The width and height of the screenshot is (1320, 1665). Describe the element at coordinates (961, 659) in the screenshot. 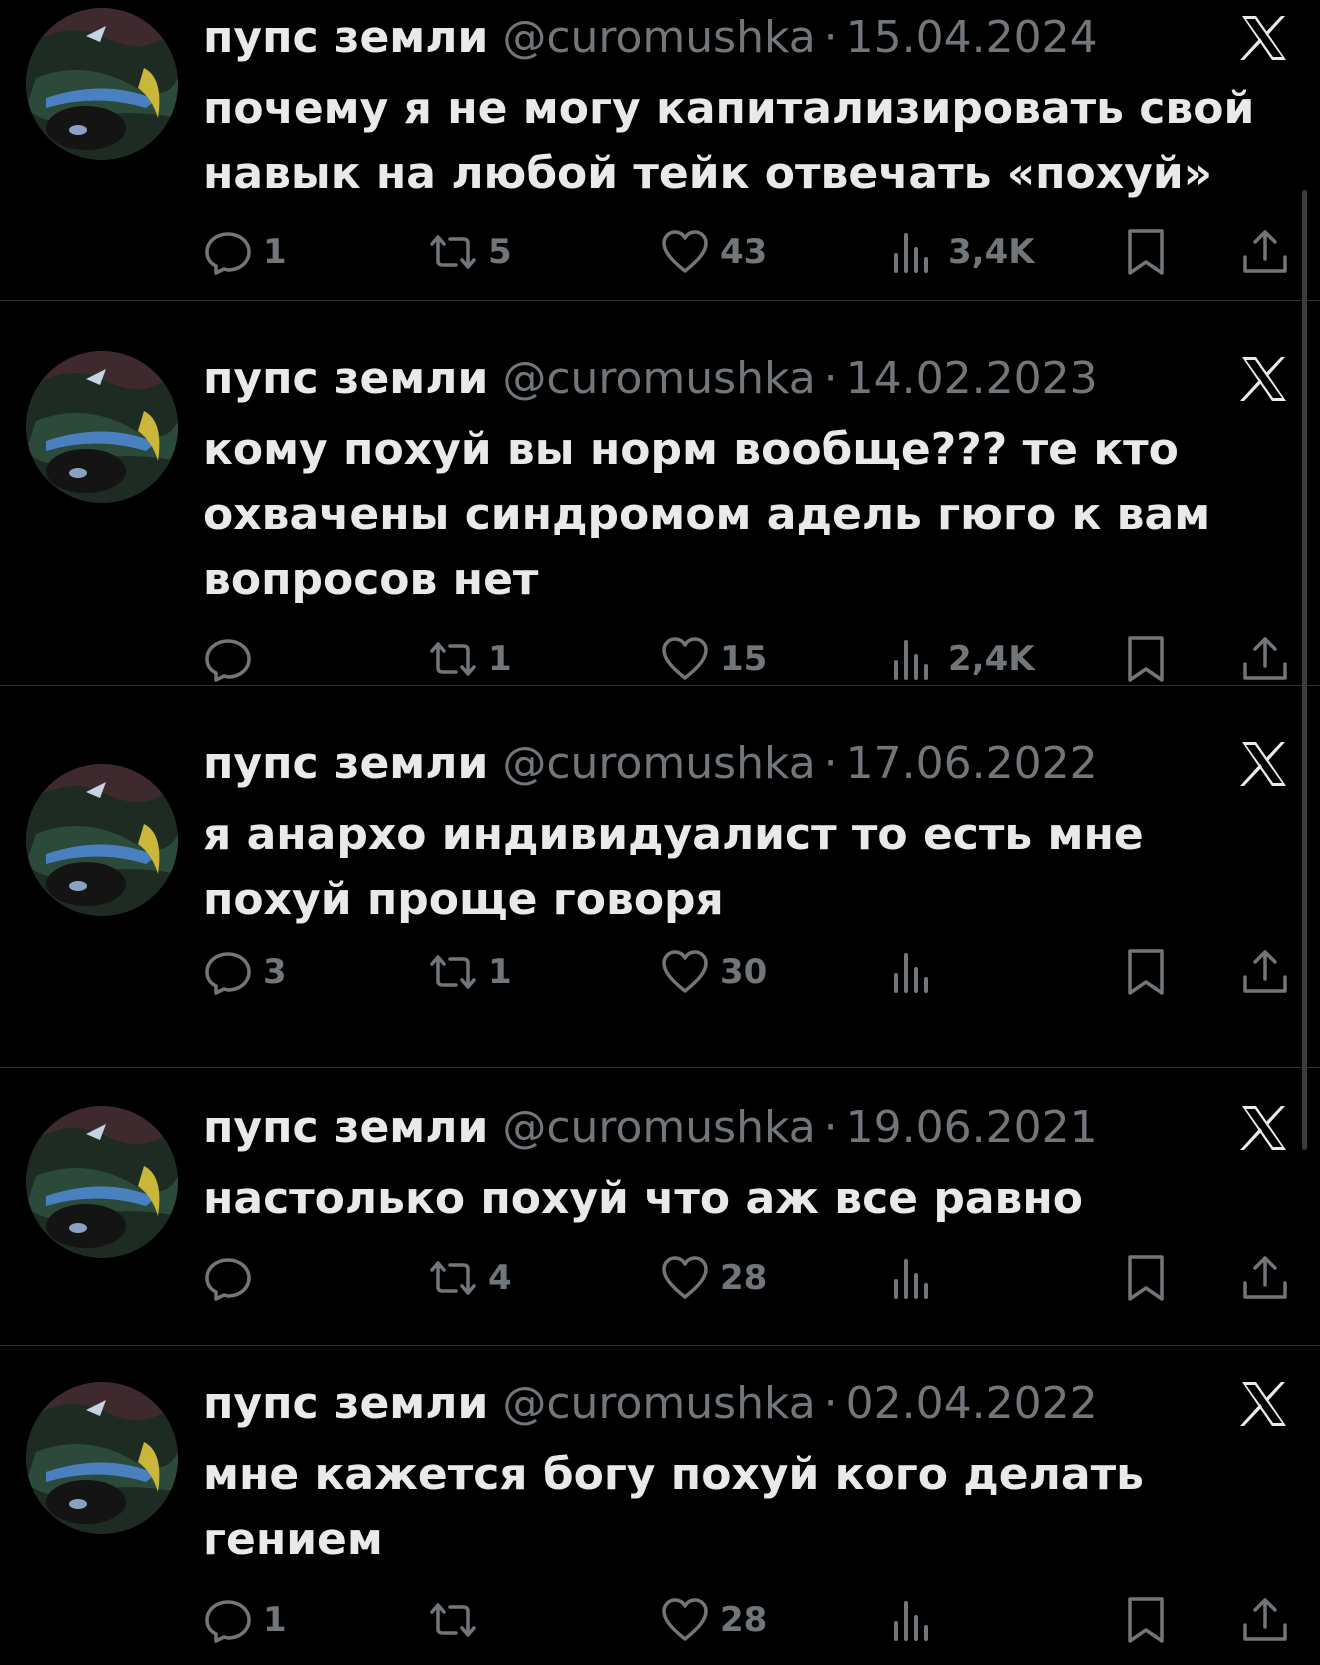

I see `views-button: 2,4K` at that location.